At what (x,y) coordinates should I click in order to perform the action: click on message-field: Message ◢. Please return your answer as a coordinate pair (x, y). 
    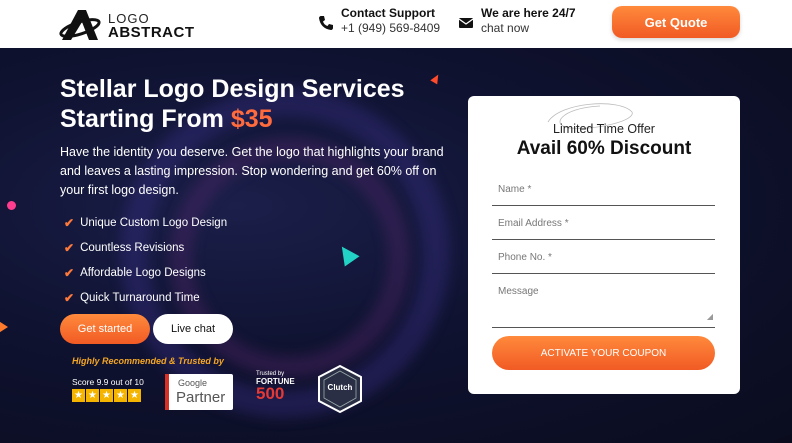
    Looking at the image, I should click on (603, 306).